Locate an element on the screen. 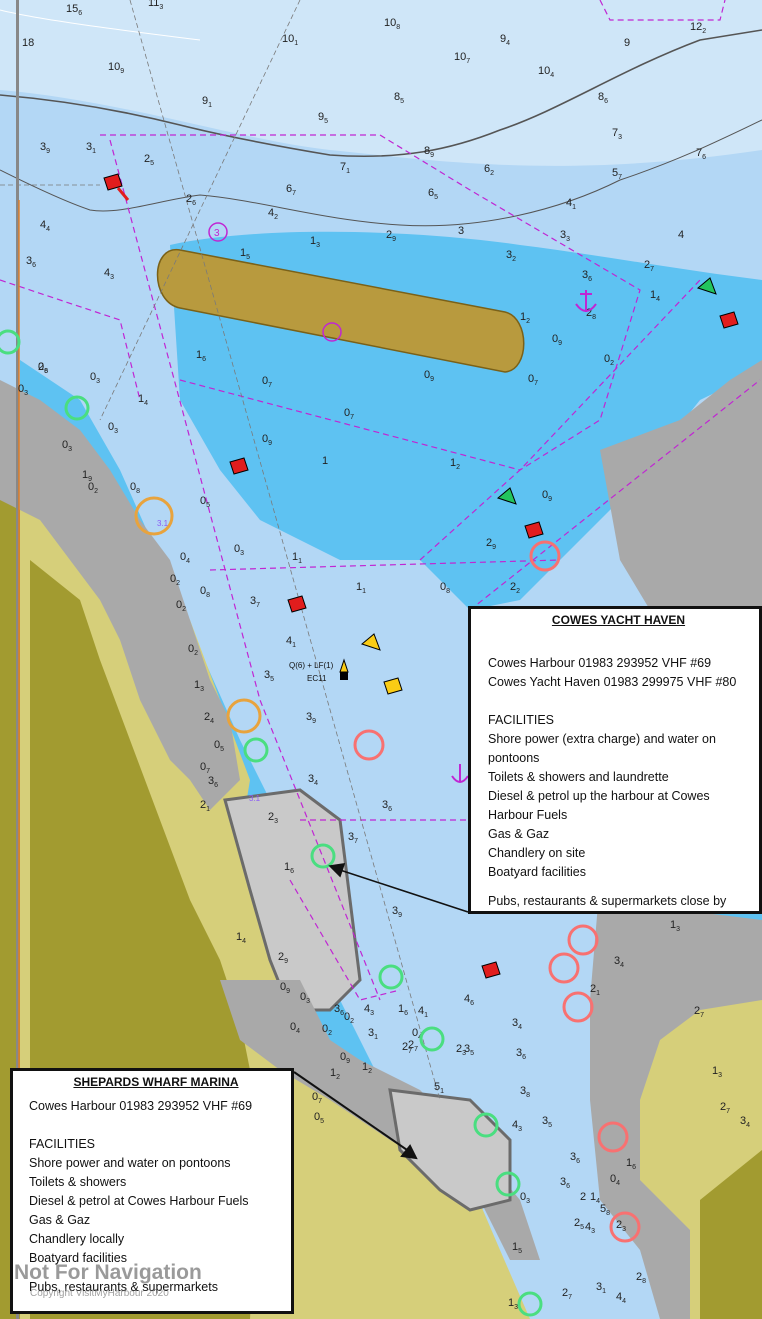 Image resolution: width=762 pixels, height=1319 pixels. depth-sounding: 4 is located at coordinates (681, 235).